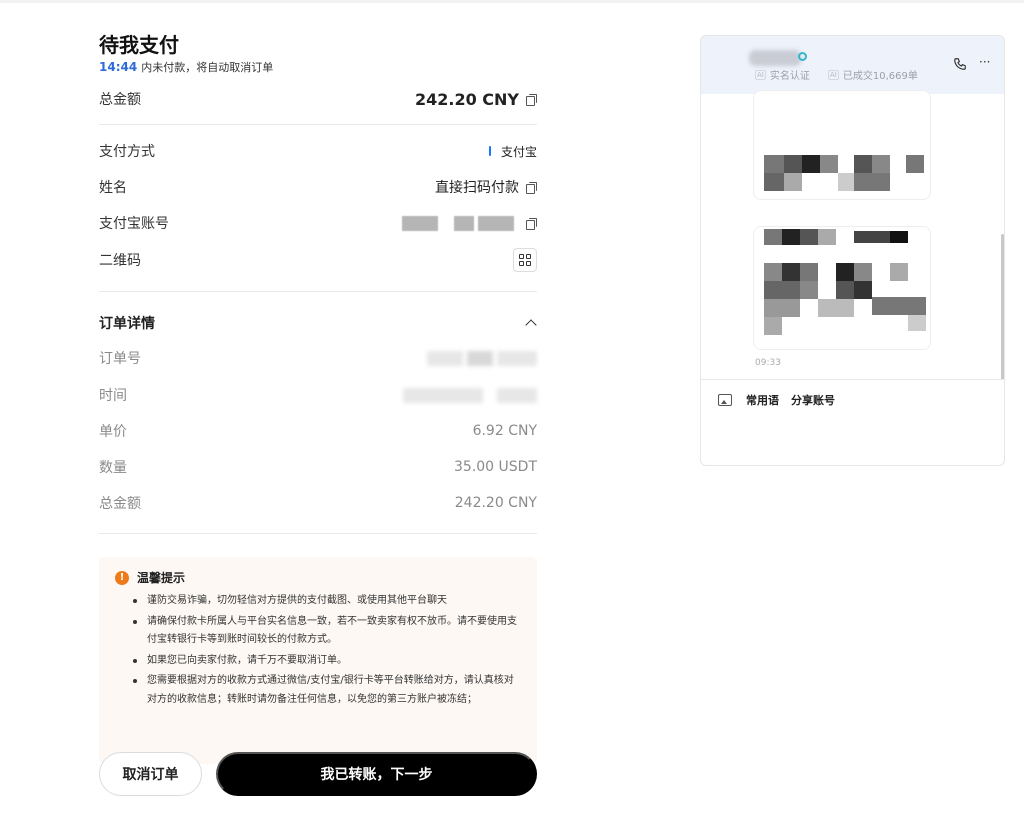 This screenshot has width=1024, height=817. I want to click on order-details-header: 订单详情, so click(318, 323).